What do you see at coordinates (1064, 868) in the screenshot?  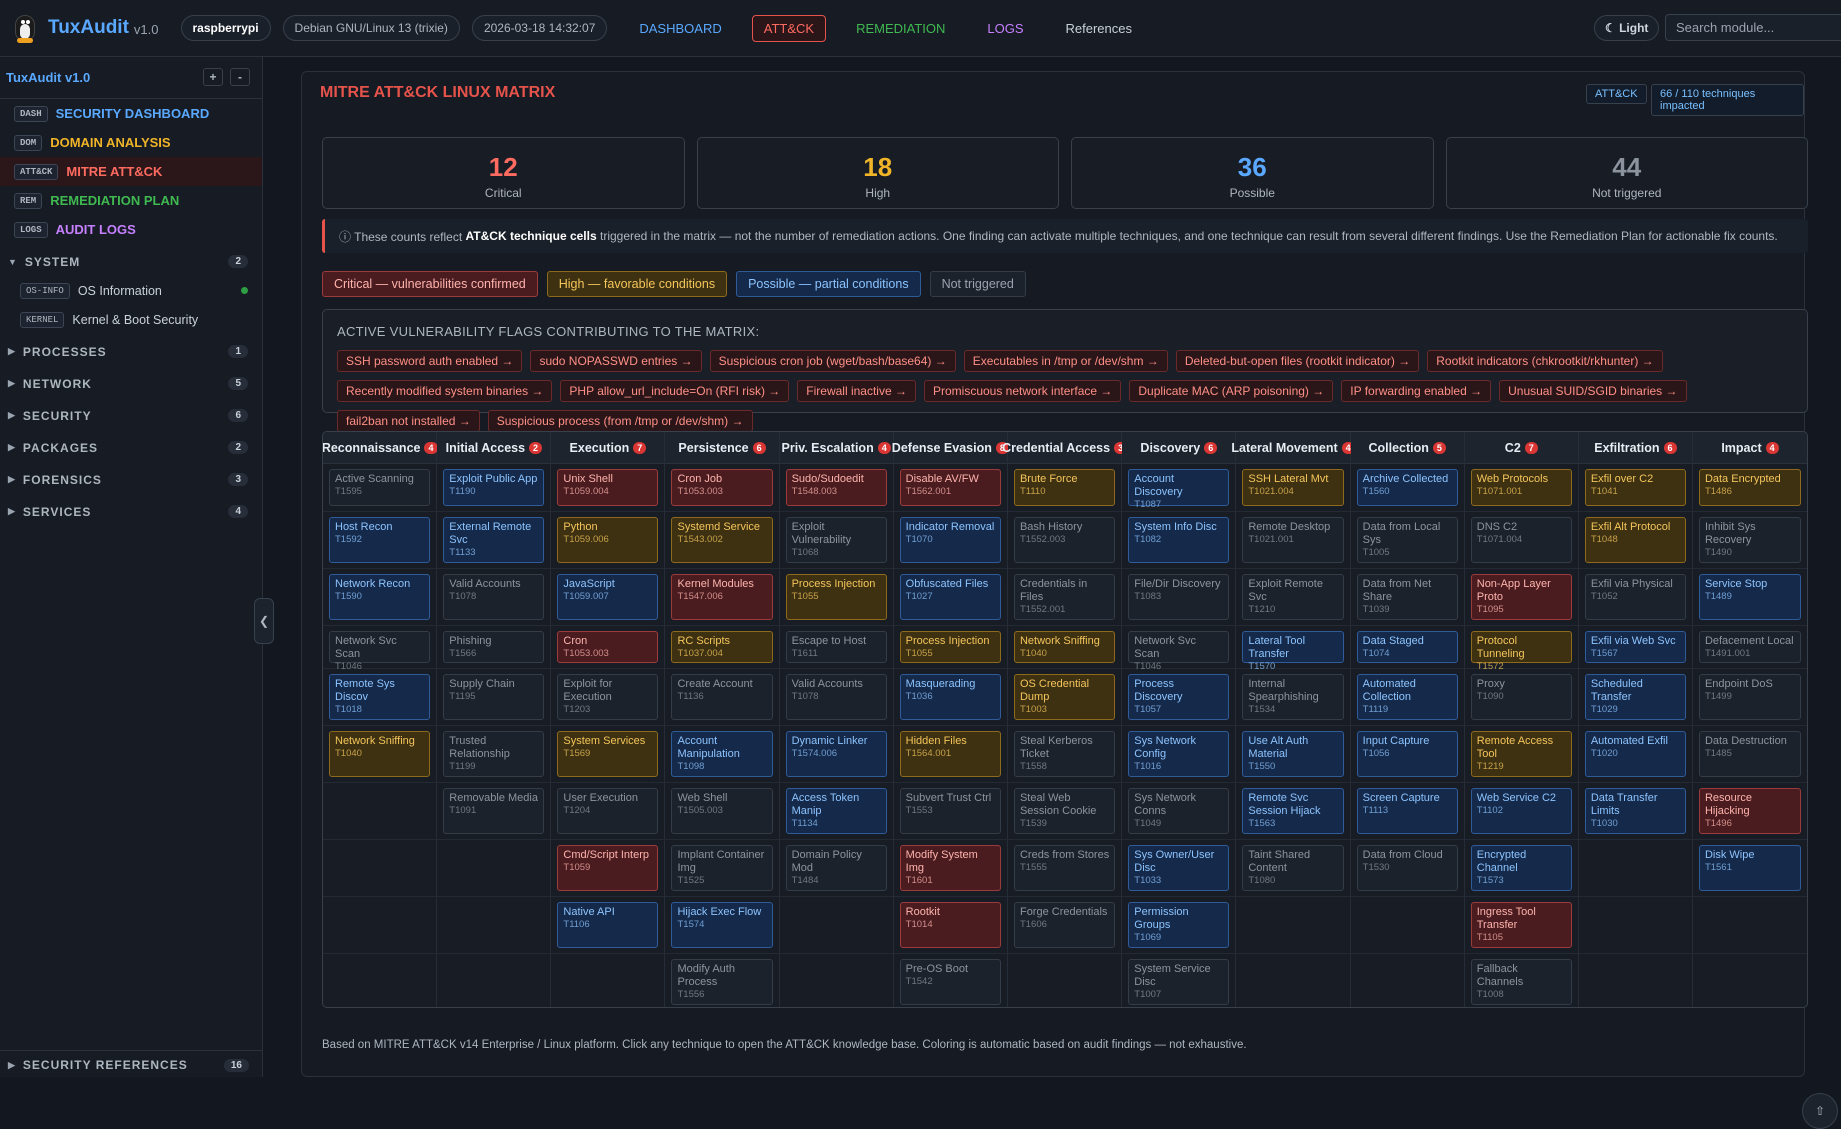 I see `technique-cell: Creds from Stores T1555` at bounding box center [1064, 868].